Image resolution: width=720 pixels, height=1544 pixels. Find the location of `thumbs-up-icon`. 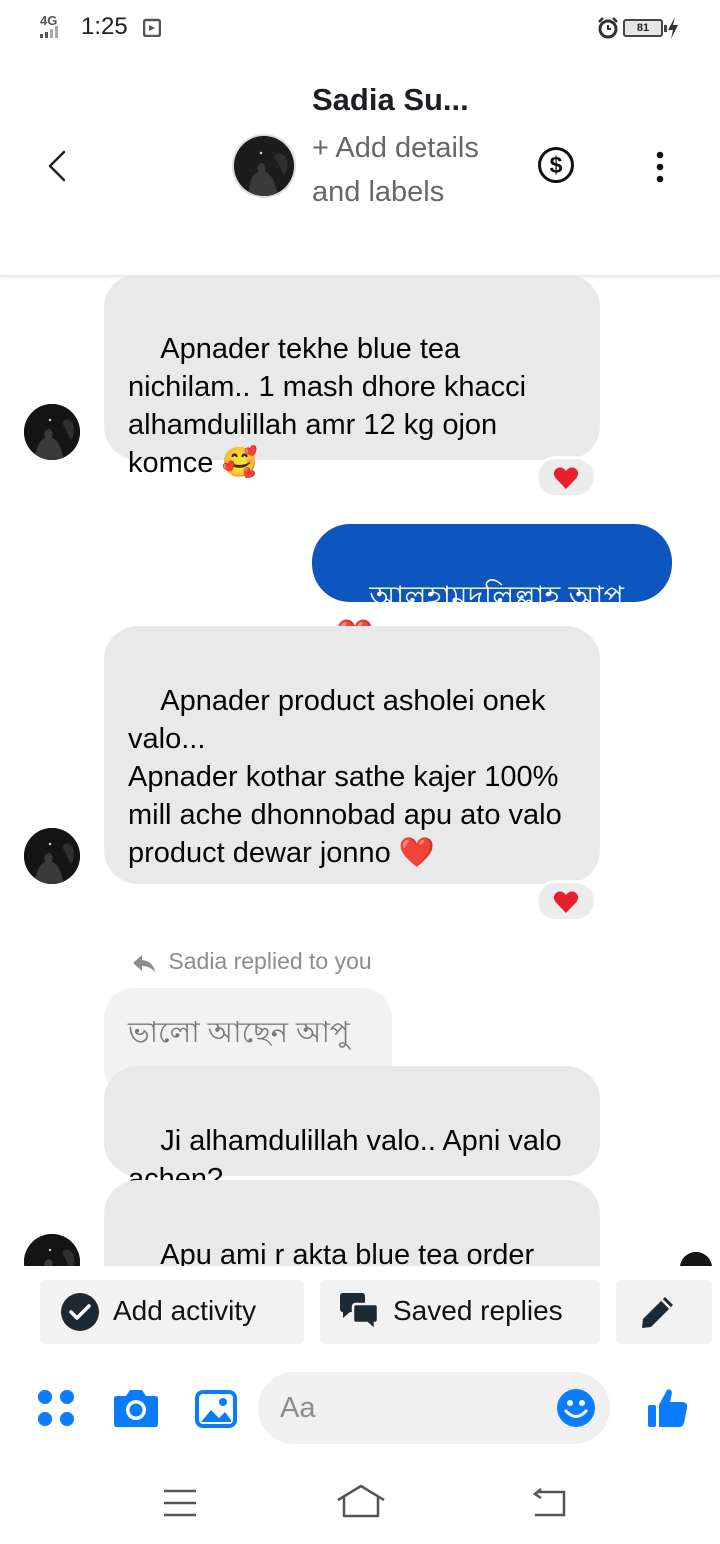

thumbs-up-icon is located at coordinates (668, 1408).